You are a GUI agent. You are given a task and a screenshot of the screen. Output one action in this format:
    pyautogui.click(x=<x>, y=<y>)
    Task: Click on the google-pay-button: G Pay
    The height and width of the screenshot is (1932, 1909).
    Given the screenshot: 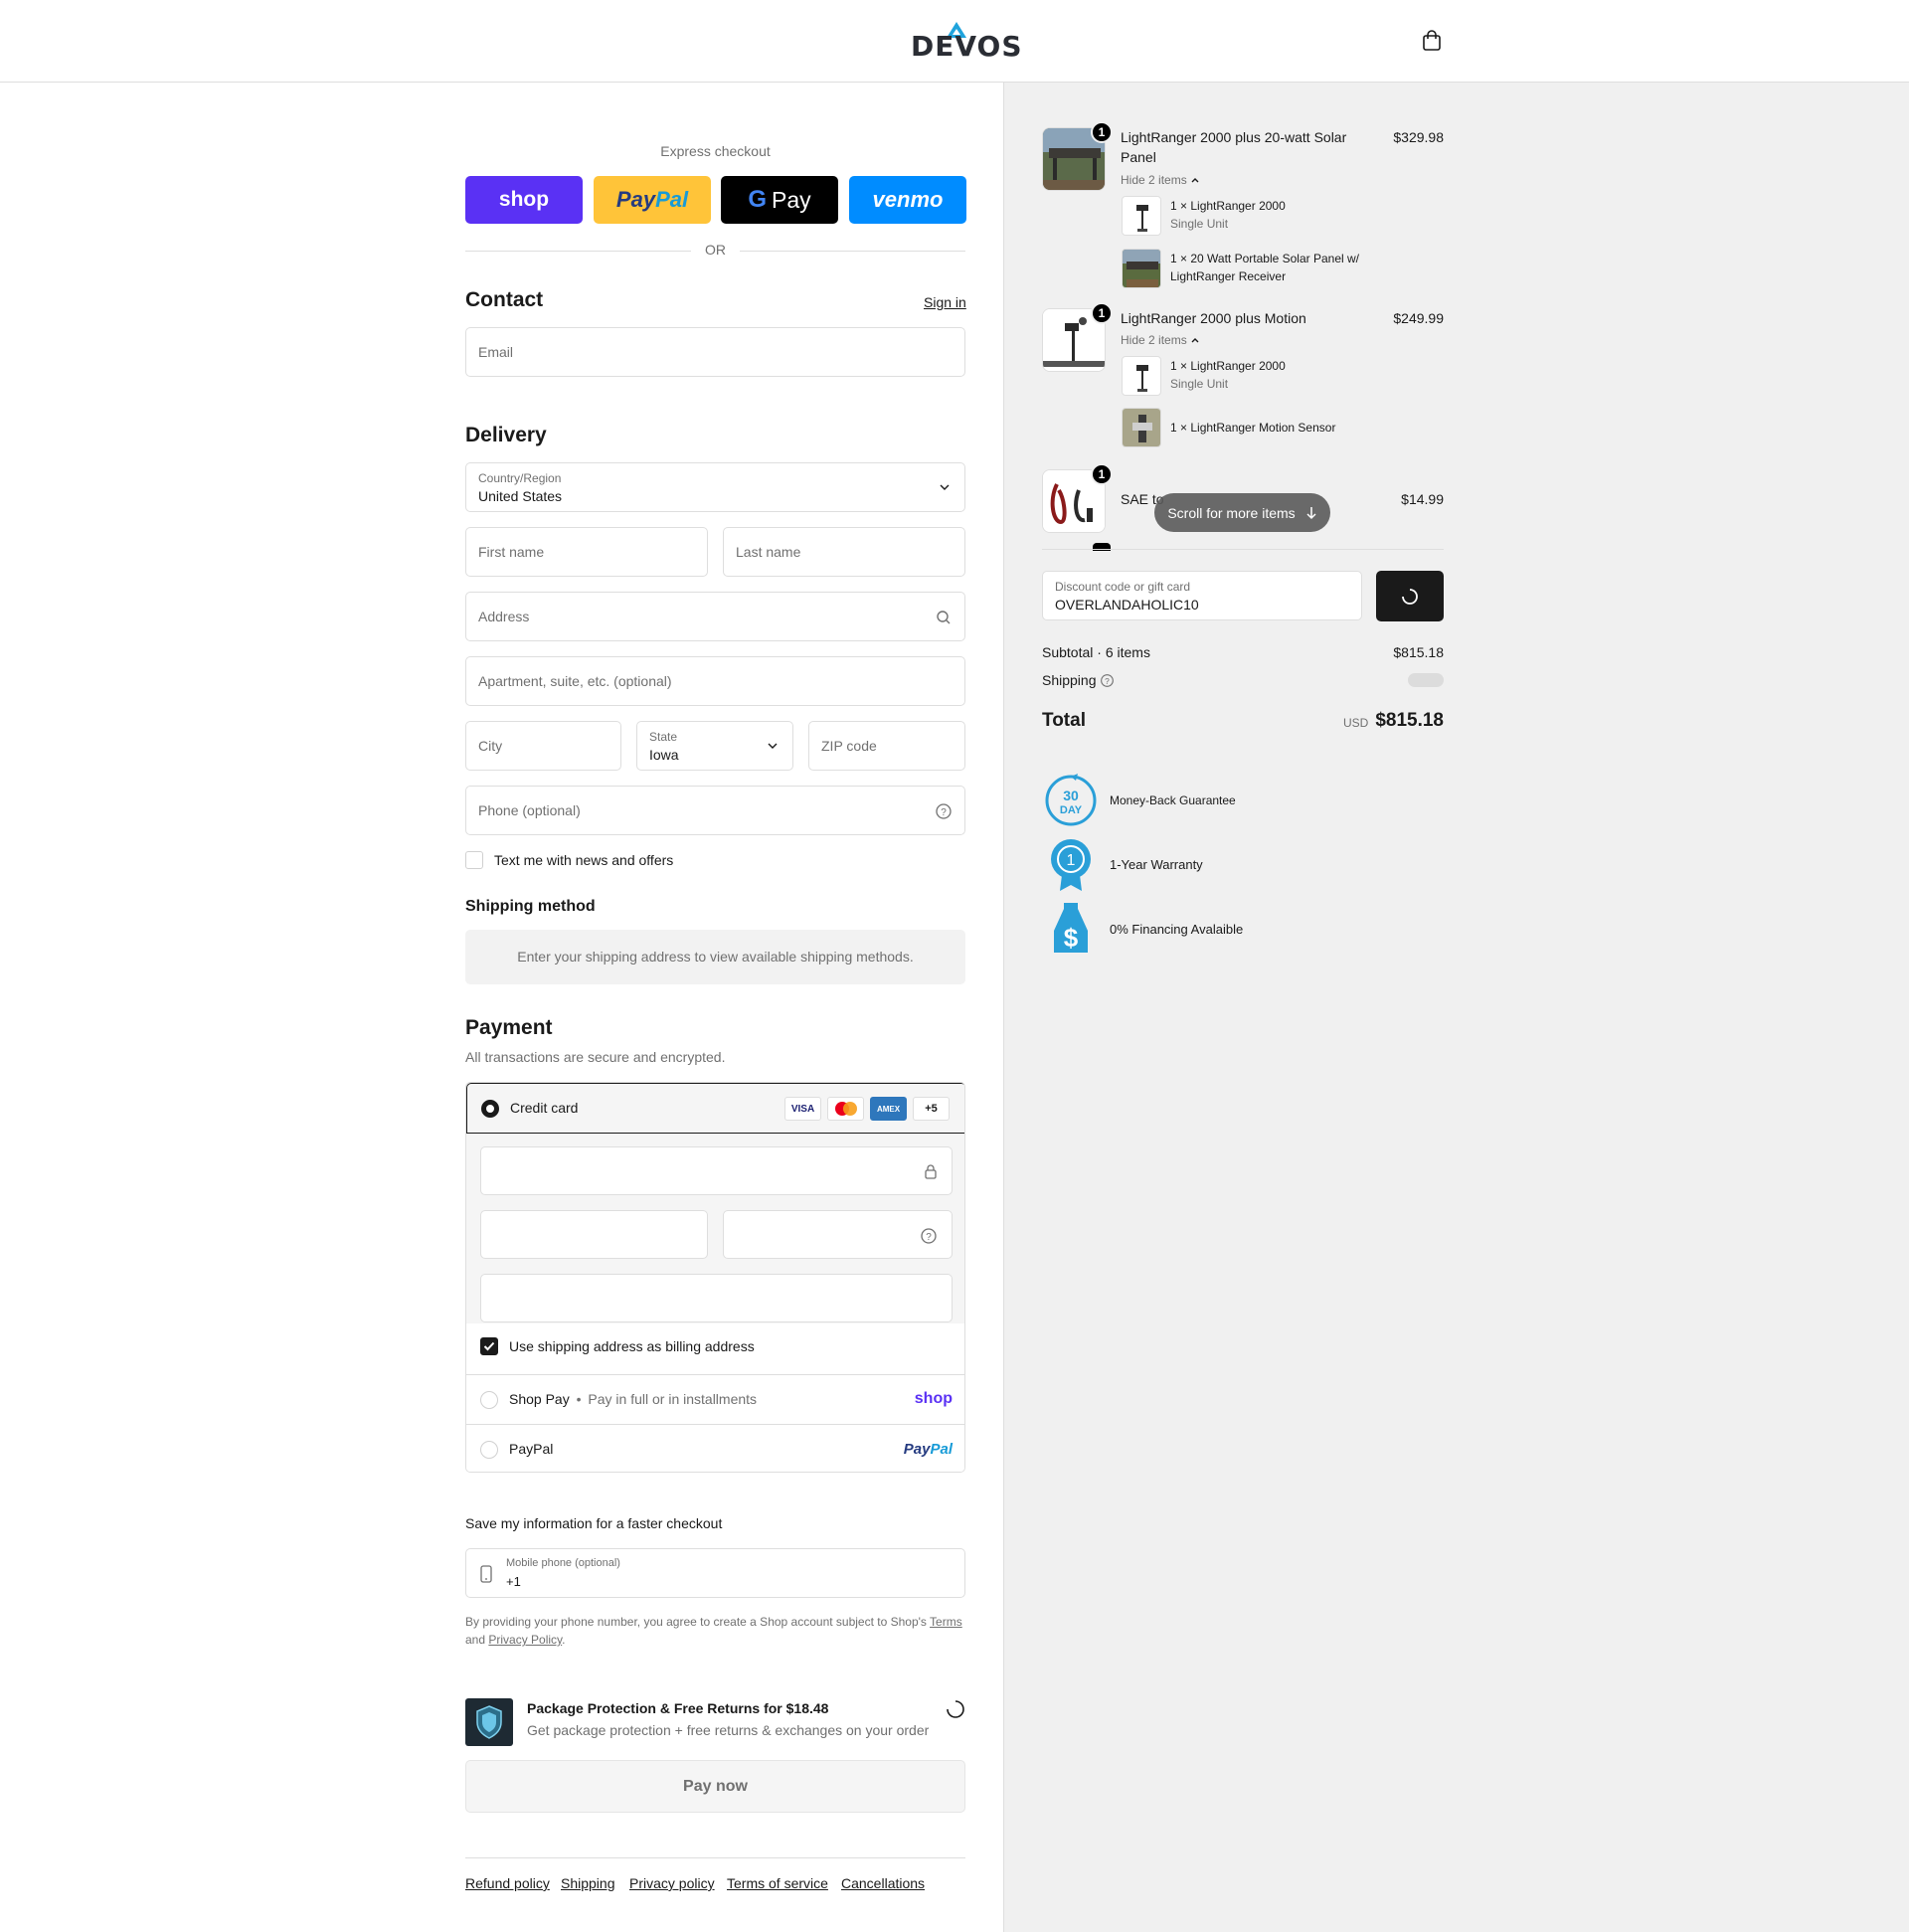 What is the action you would take?
    pyautogui.click(x=780, y=200)
    